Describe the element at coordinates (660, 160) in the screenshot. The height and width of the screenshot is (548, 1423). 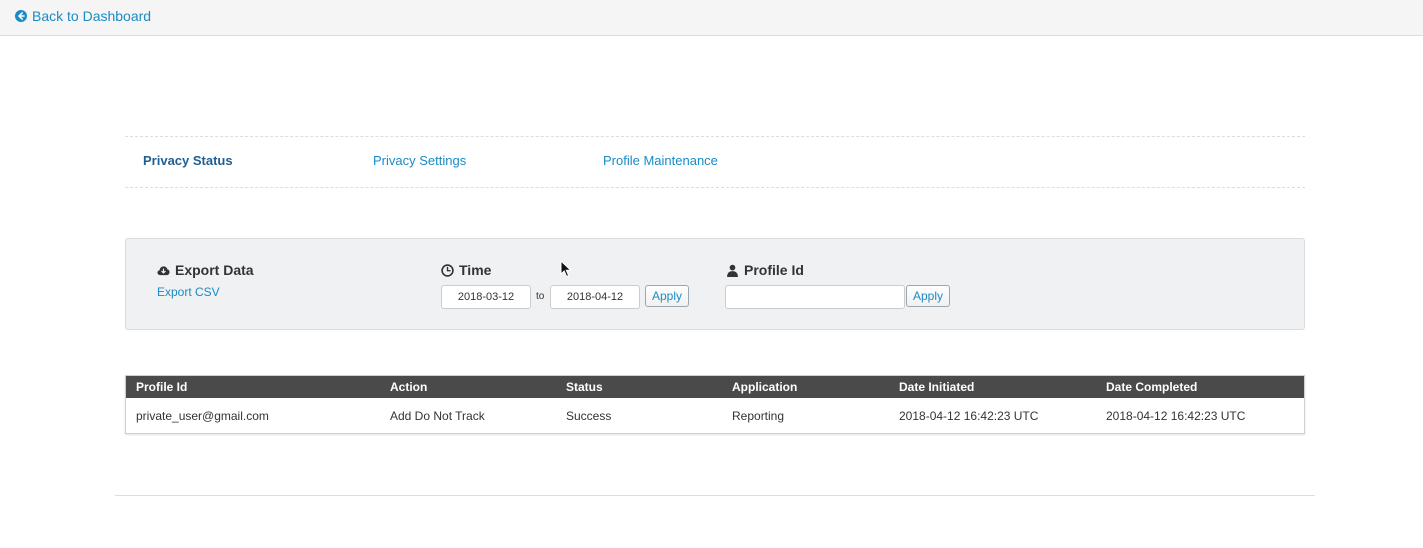
I see `tab-profile-maintenance: Profile Maintenance` at that location.